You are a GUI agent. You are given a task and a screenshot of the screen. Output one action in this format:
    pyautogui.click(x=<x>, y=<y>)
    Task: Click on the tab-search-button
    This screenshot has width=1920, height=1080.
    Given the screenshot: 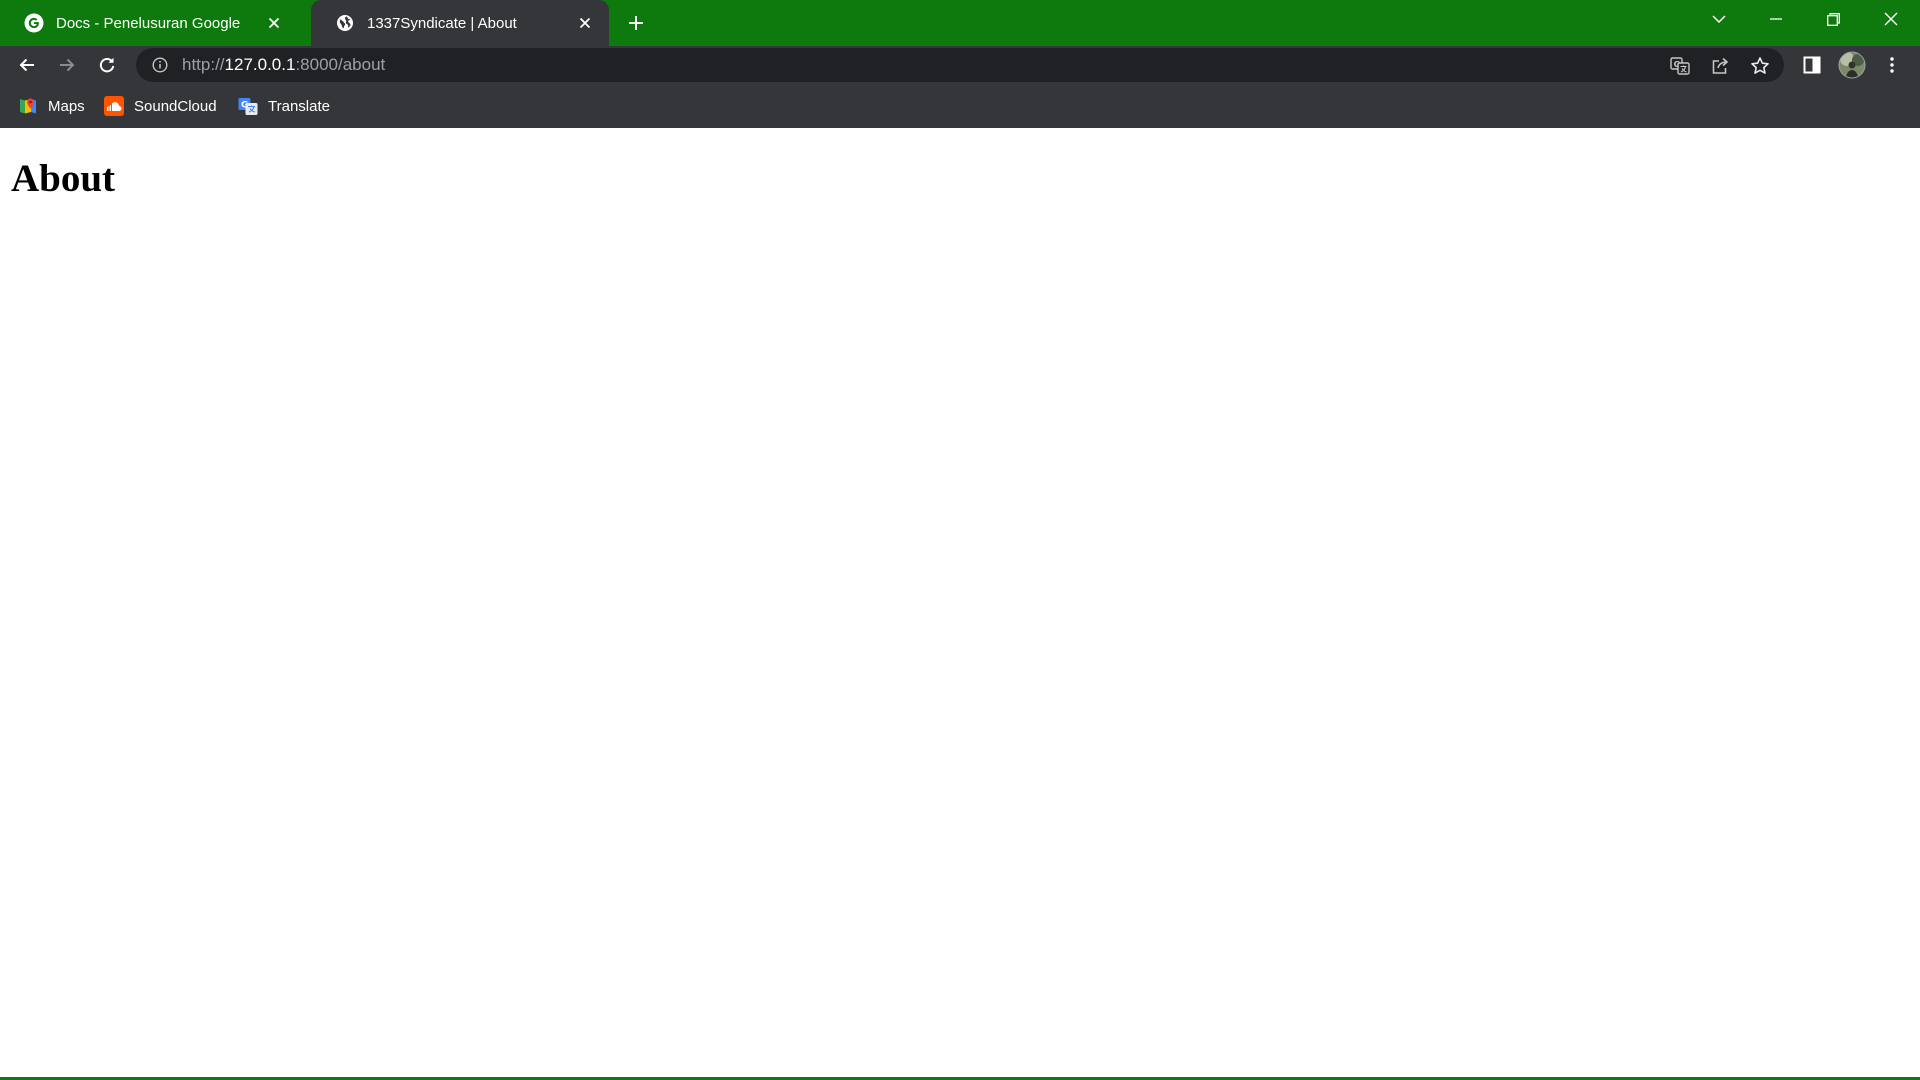 What is the action you would take?
    pyautogui.click(x=1719, y=19)
    